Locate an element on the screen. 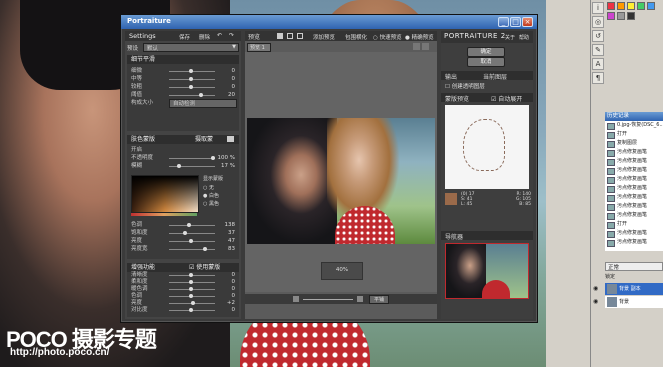  cancel-button: 取消 is located at coordinates (486, 62).